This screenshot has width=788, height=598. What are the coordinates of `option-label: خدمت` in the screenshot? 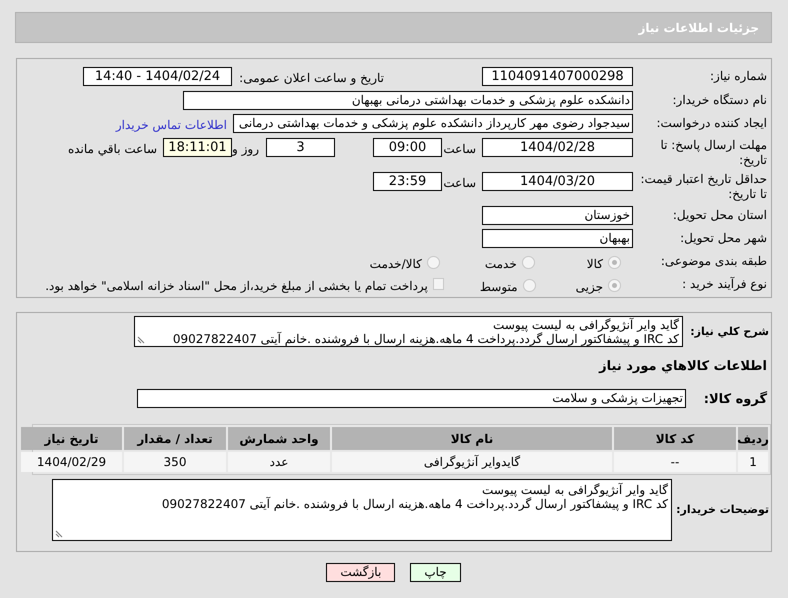 It's located at (501, 264).